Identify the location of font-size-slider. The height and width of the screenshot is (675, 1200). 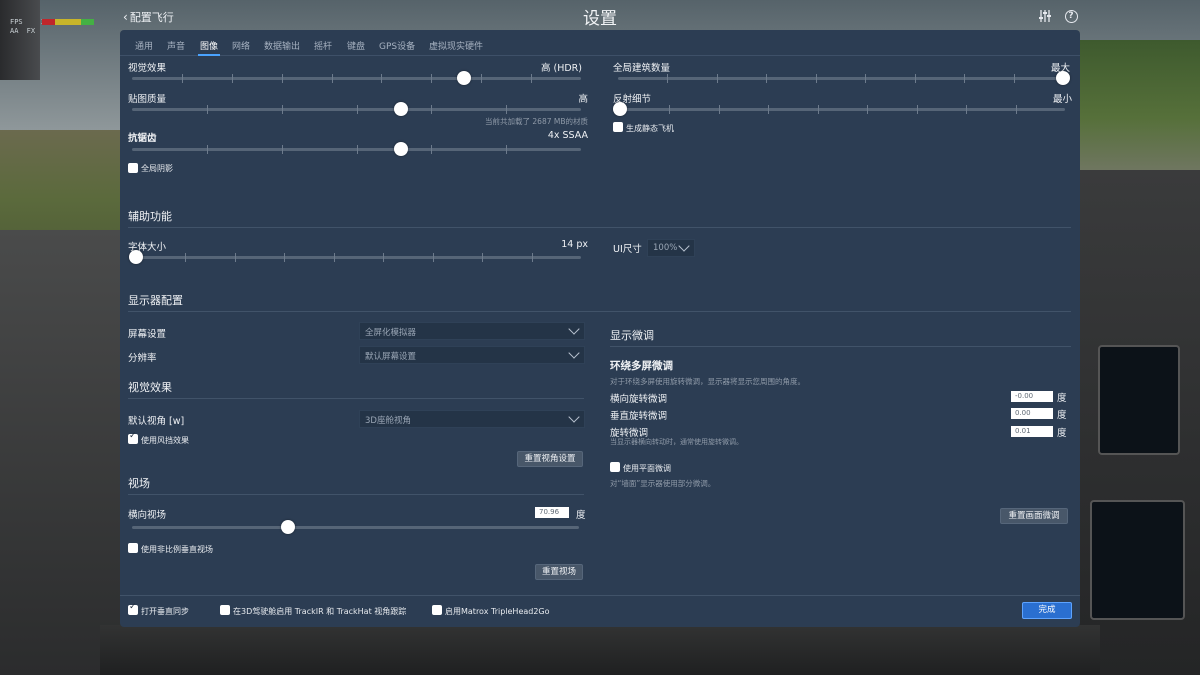
(355, 257).